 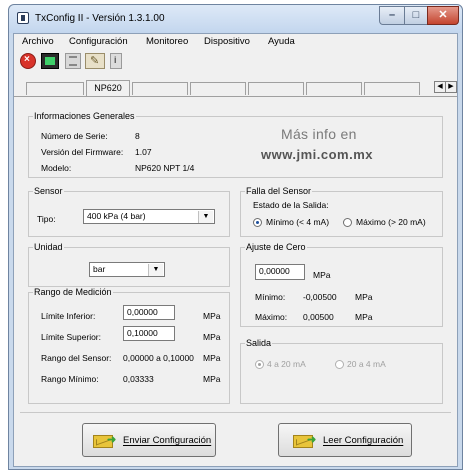 I want to click on toolbar: × ✎ i, so click(x=235, y=61).